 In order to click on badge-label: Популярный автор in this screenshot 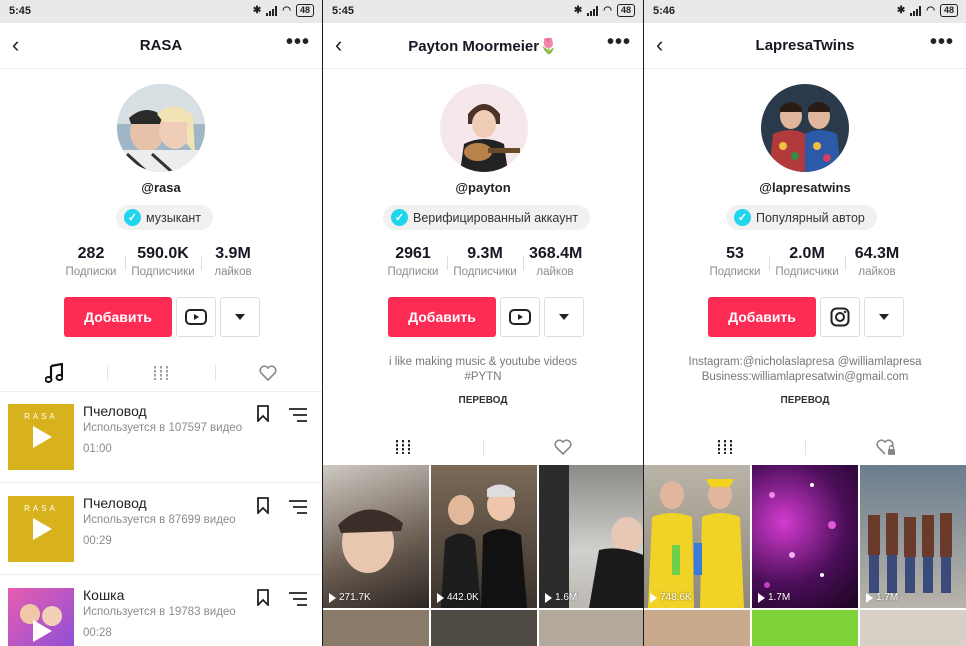, I will do `click(810, 217)`.